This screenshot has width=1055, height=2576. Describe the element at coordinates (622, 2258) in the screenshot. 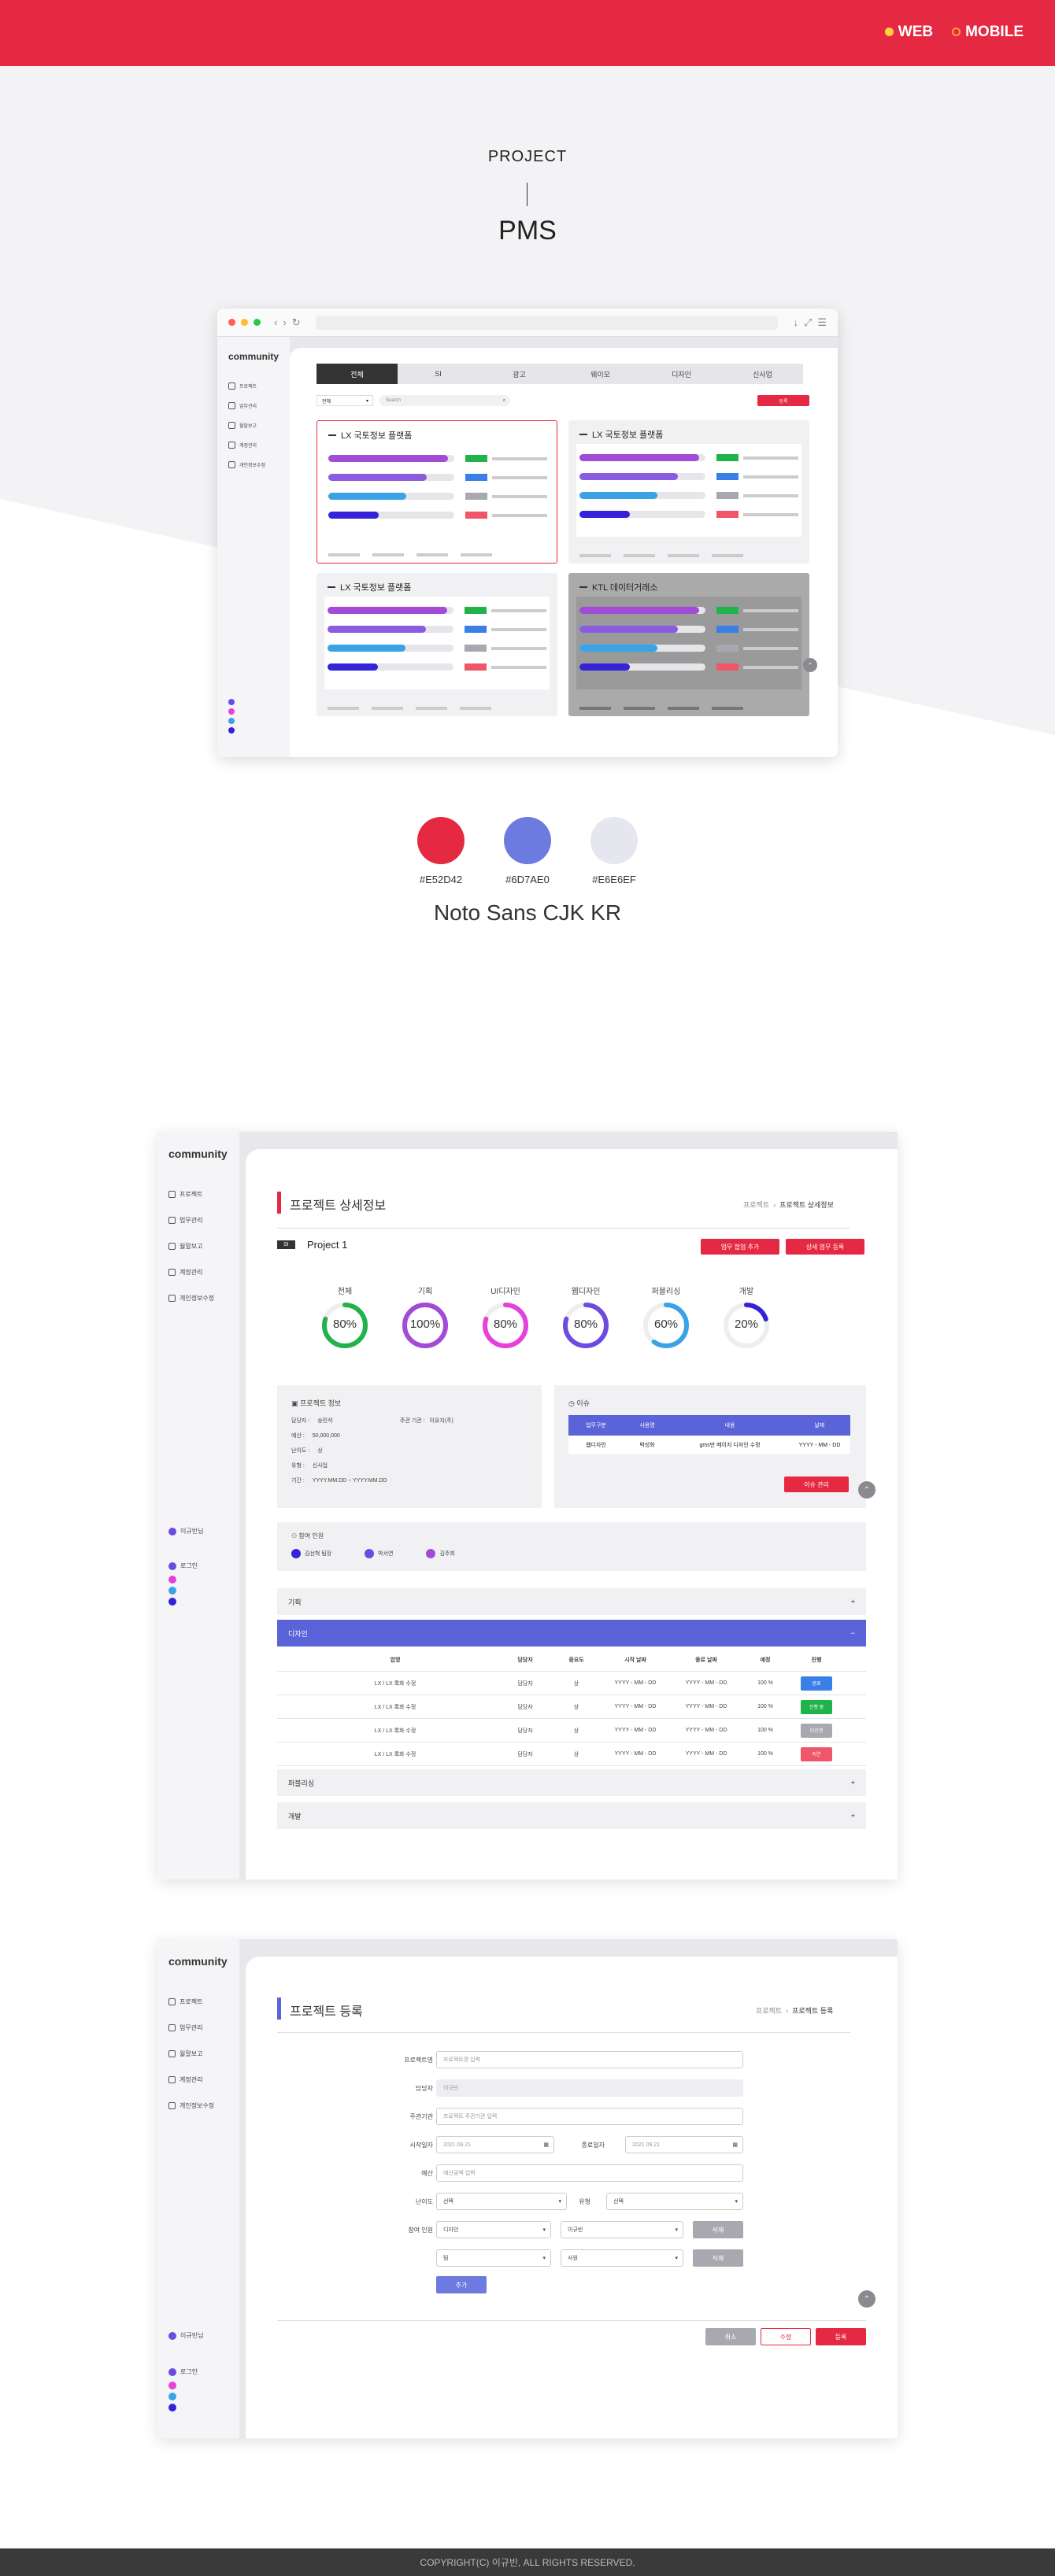

I see `person-select: 사원 ▾` at that location.